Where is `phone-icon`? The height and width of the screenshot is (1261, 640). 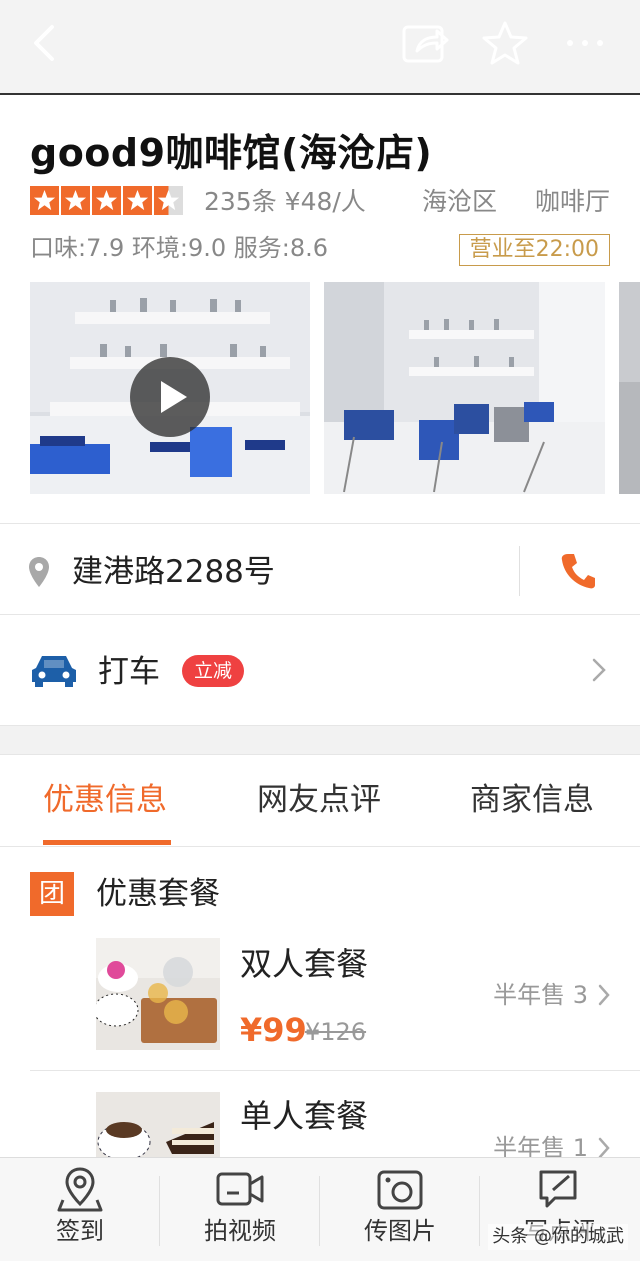
phone-icon is located at coordinates (578, 573).